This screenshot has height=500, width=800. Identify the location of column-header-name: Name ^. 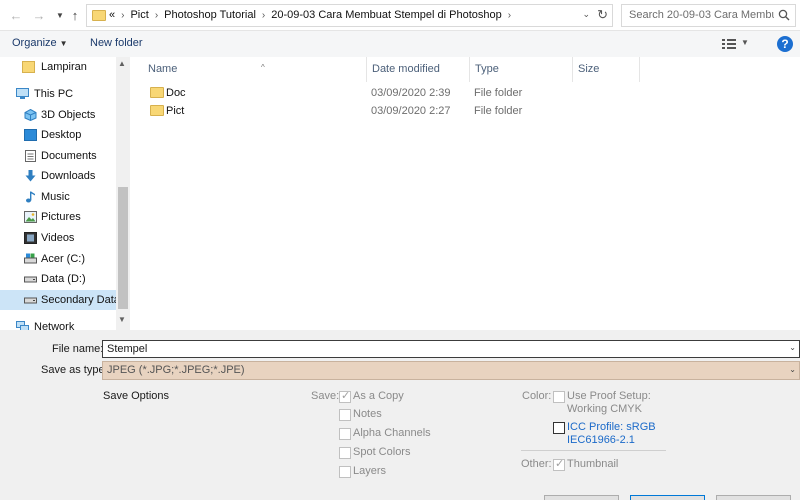
(253, 69).